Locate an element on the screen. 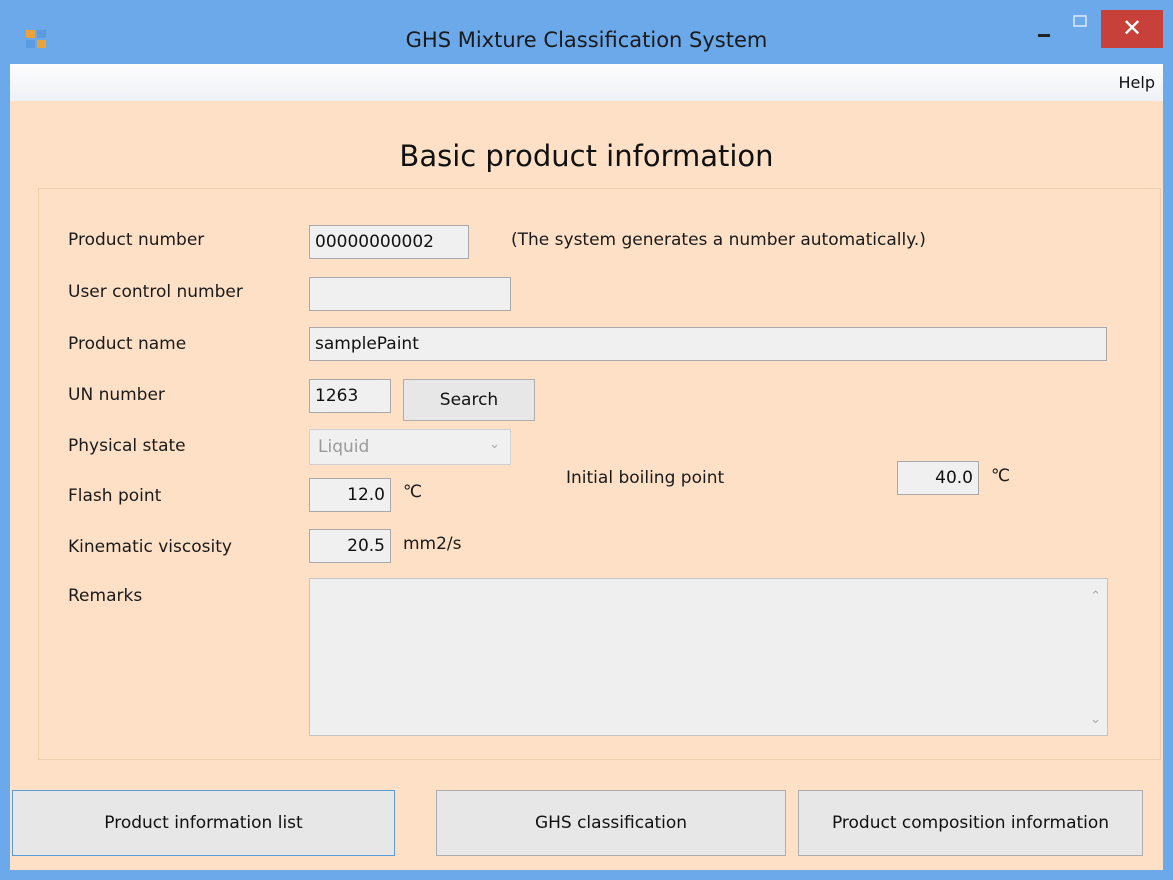 This screenshot has height=880, width=1173. minimize-icon is located at coordinates (1044, 35).